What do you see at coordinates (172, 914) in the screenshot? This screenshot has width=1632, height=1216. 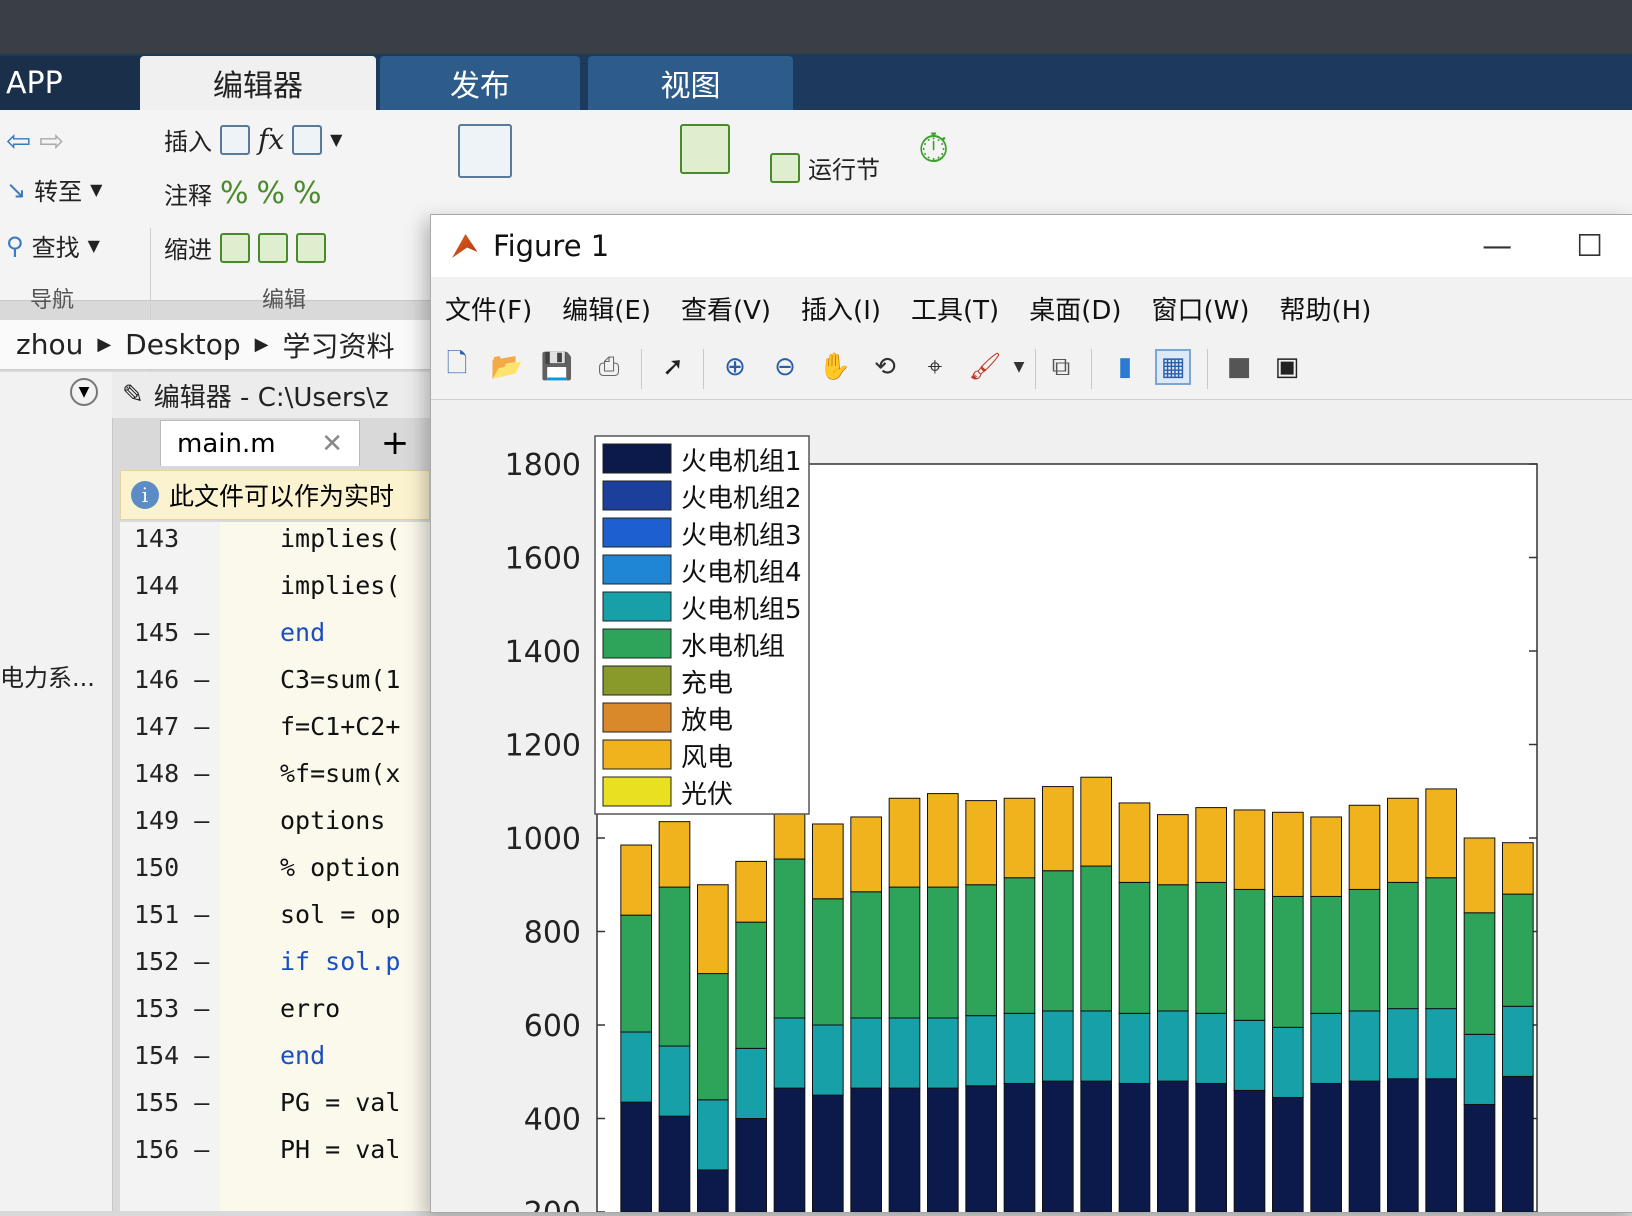 I see `line-number: 151 —` at bounding box center [172, 914].